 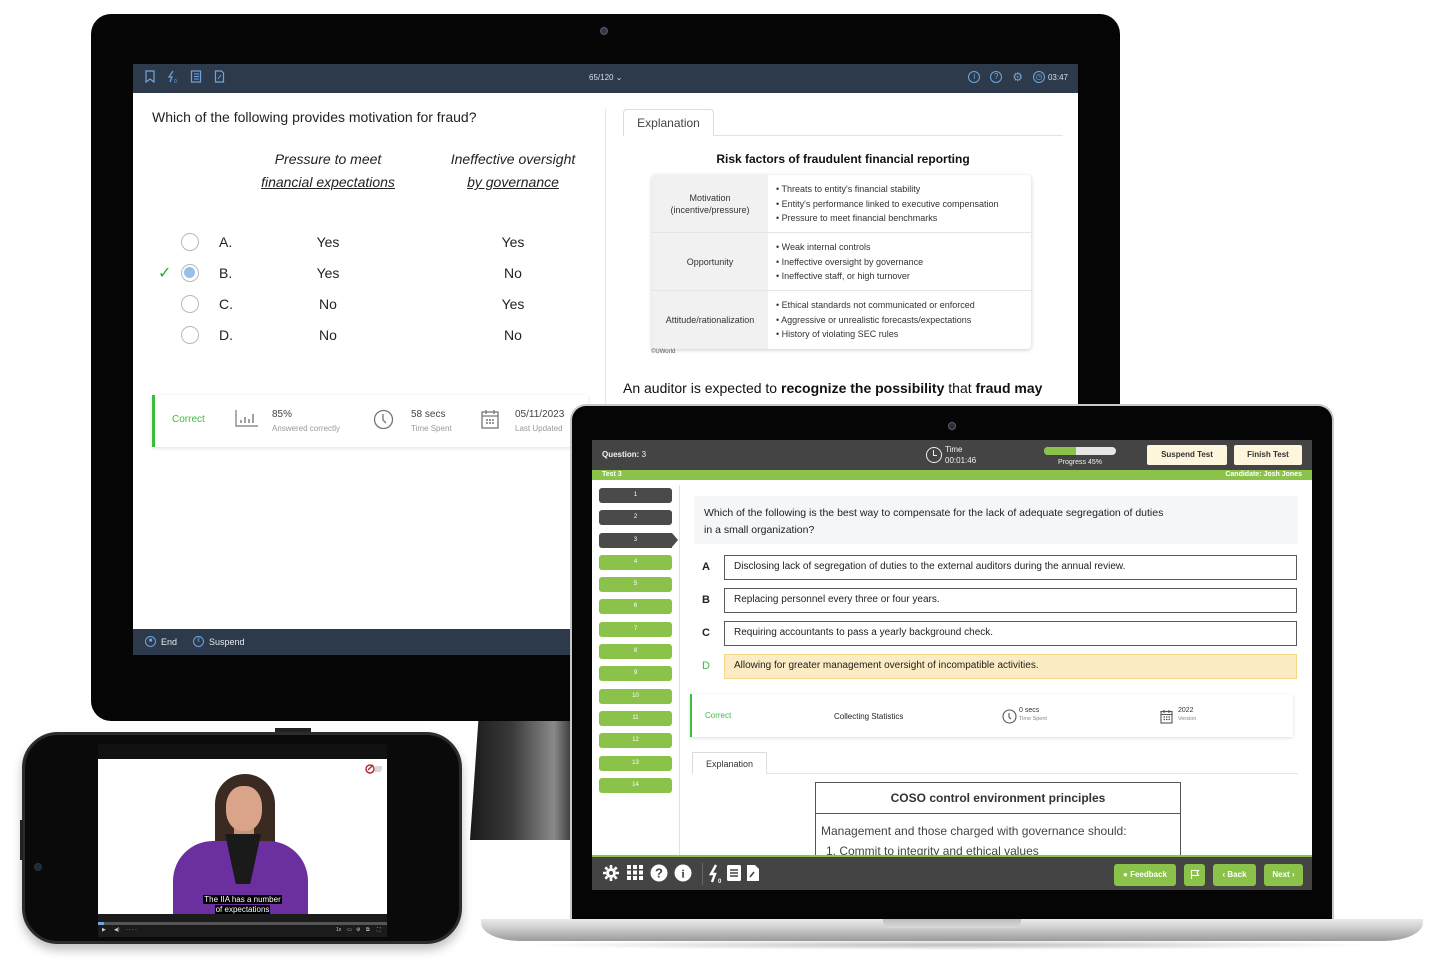 What do you see at coordinates (611, 875) in the screenshot?
I see `settings-icon` at bounding box center [611, 875].